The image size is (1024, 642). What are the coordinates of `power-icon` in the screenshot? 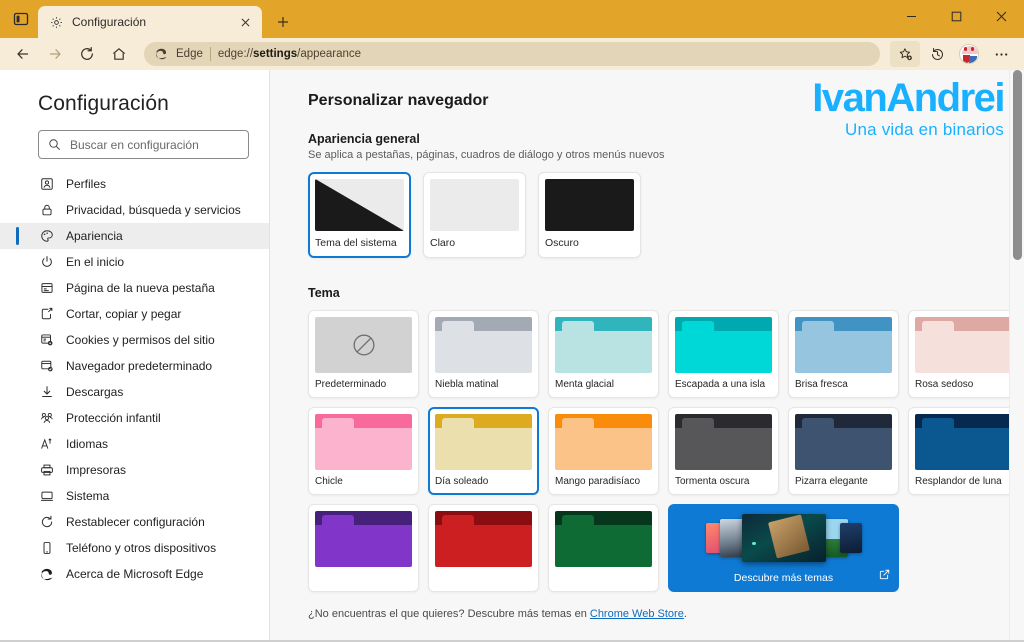 It's located at (46, 262).